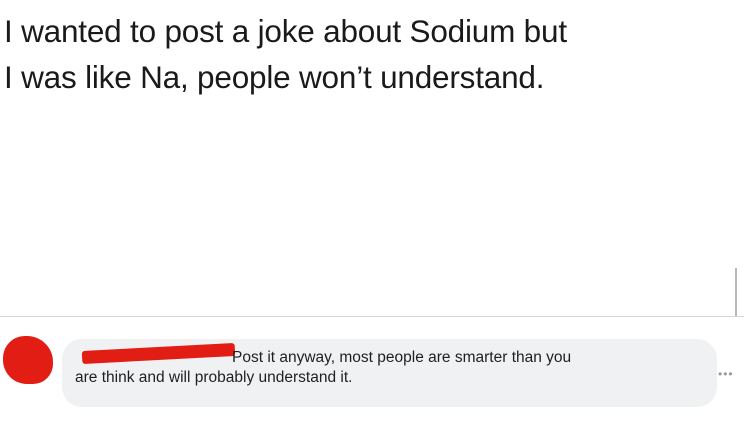 The height and width of the screenshot is (427, 744). Describe the element at coordinates (372, 316) in the screenshot. I see `divider` at that location.